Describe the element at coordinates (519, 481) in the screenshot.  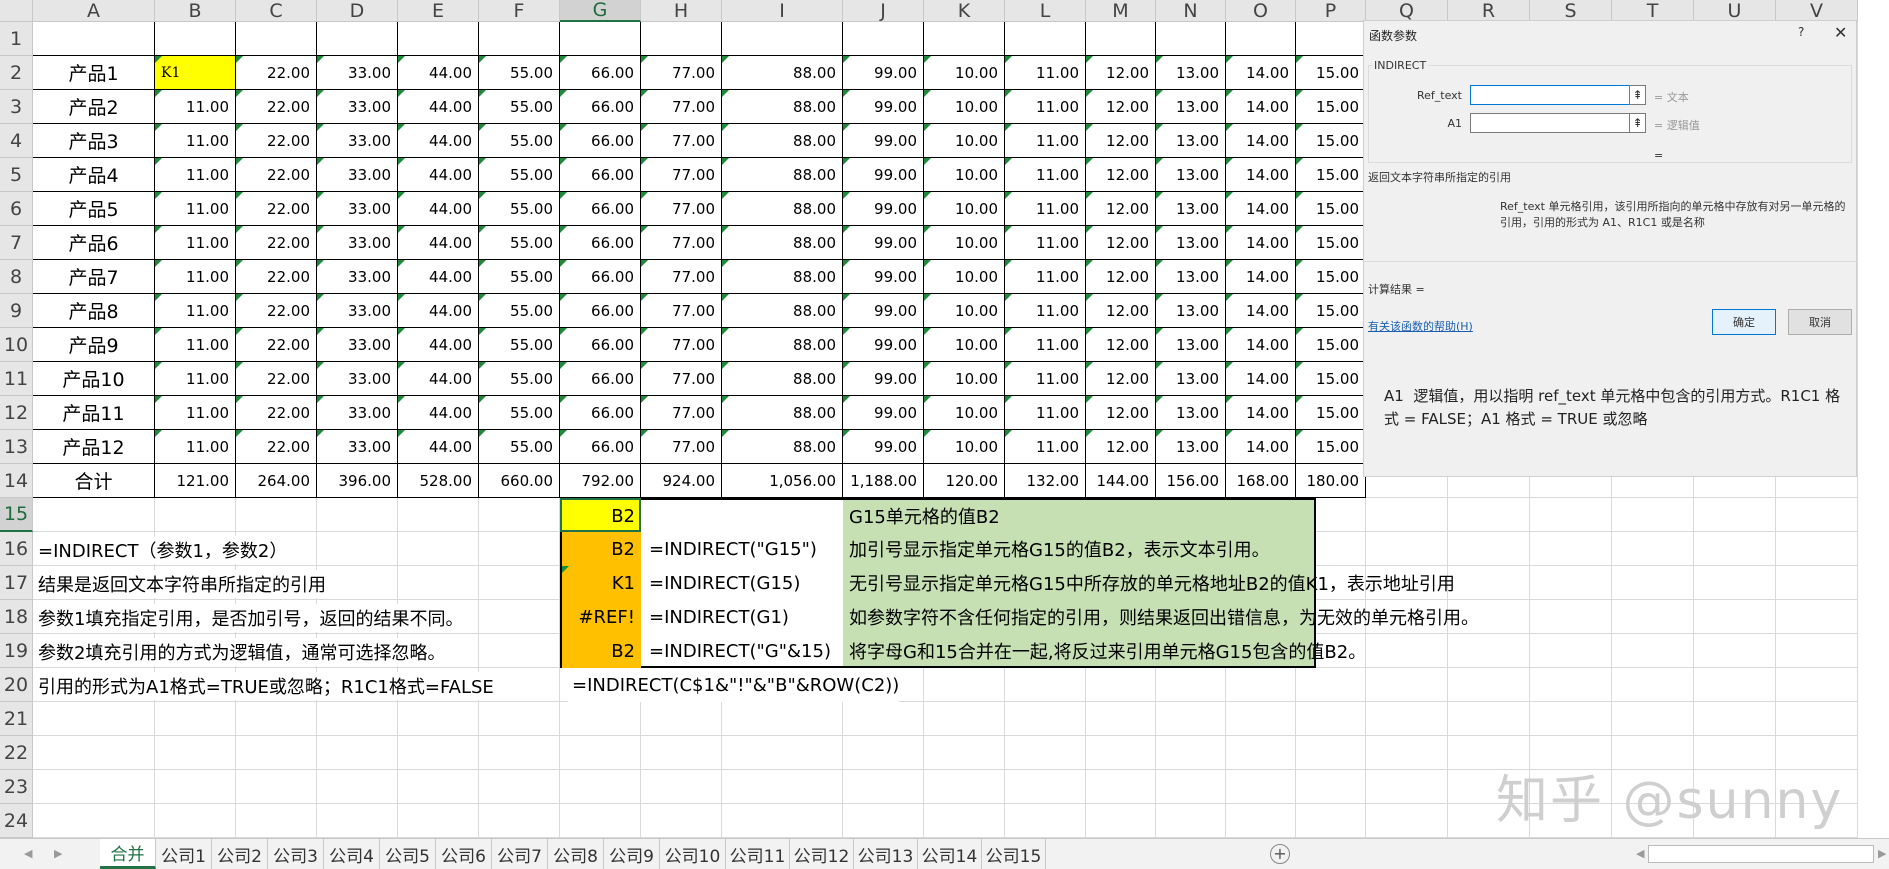
I see `total-cell: 660.00` at that location.